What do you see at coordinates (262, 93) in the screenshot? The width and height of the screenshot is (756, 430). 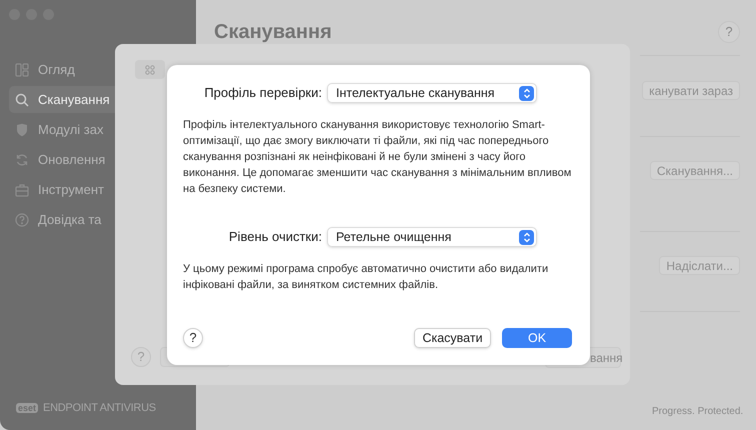 I see `field-label: Профіль перевірки:` at bounding box center [262, 93].